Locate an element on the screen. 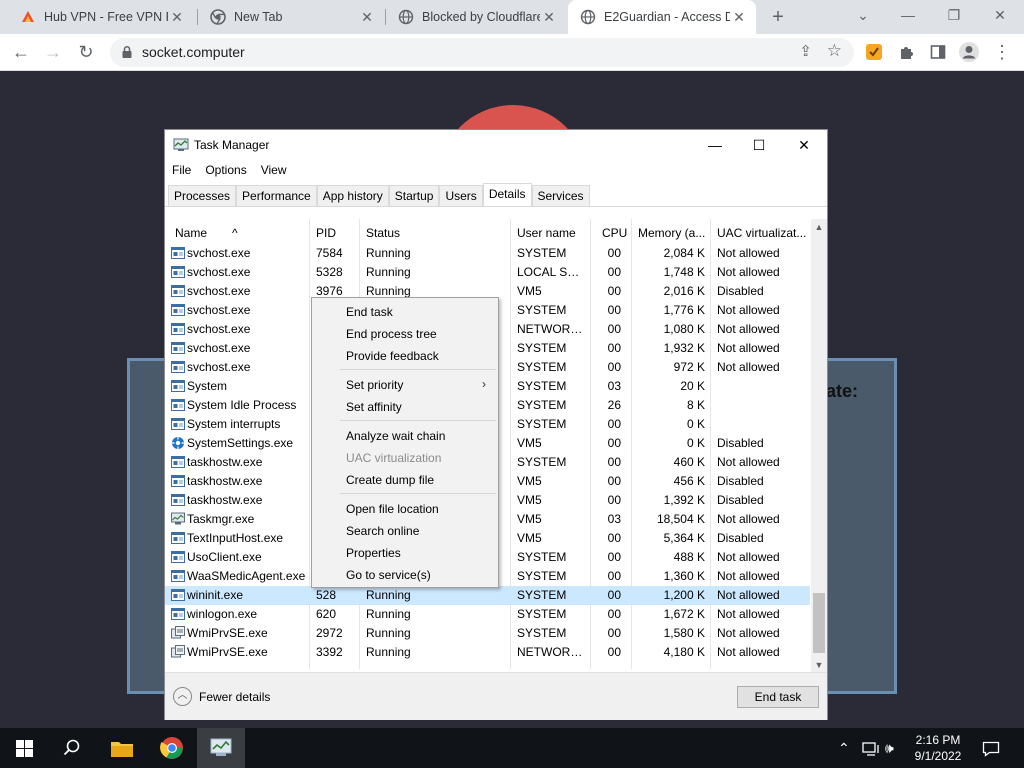  share-icon: ⇪ is located at coordinates (805, 51).